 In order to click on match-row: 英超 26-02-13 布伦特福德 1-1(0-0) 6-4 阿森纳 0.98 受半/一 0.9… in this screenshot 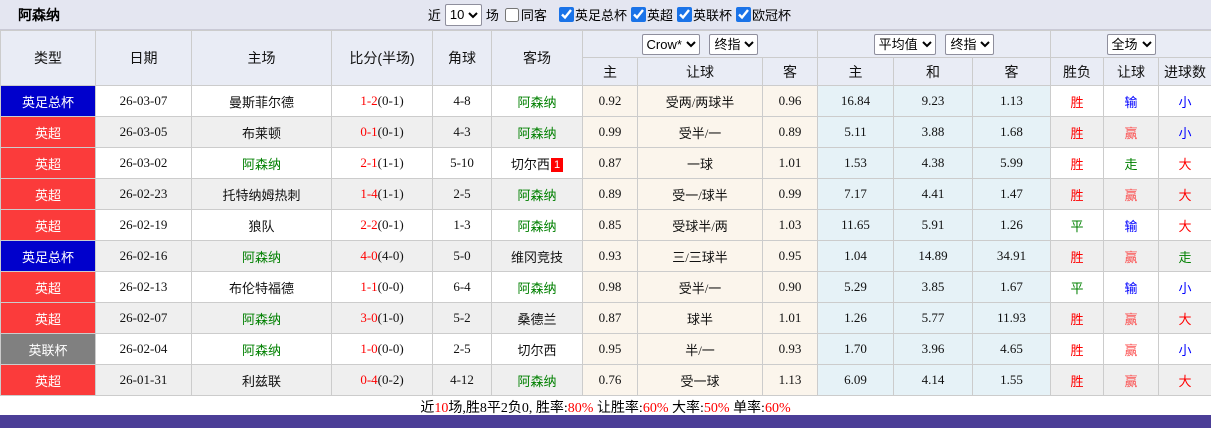, I will do `click(605, 287)`.